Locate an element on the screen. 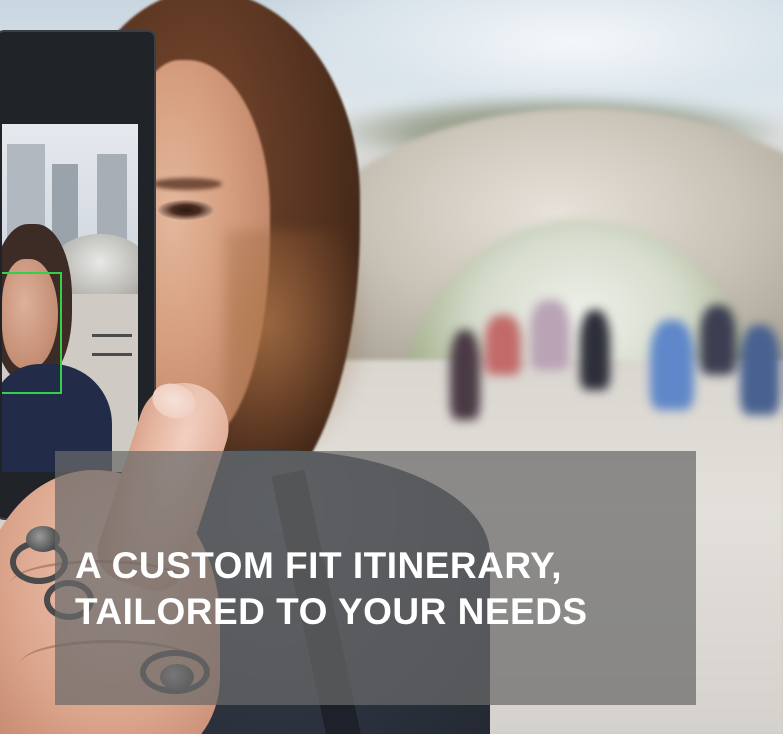 The image size is (783, 734). blurred-crowd is located at coordinates (581, 360).